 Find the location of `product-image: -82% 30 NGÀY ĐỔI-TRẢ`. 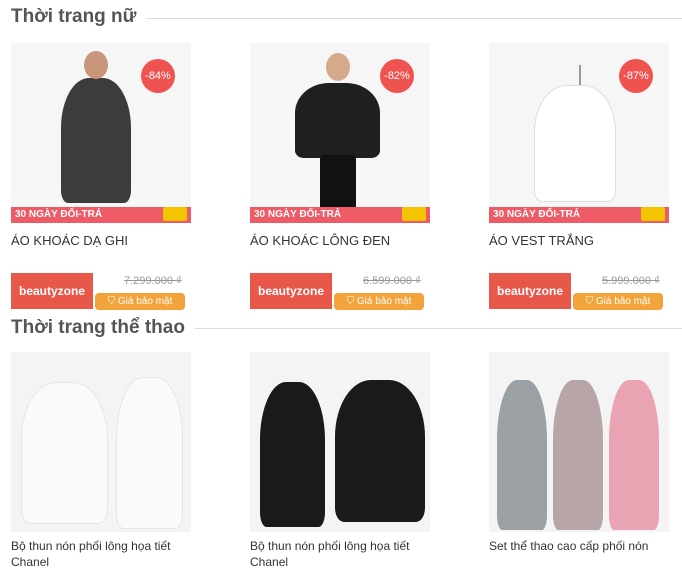

product-image: -82% 30 NGÀY ĐỔI-TRẢ is located at coordinates (340, 133).